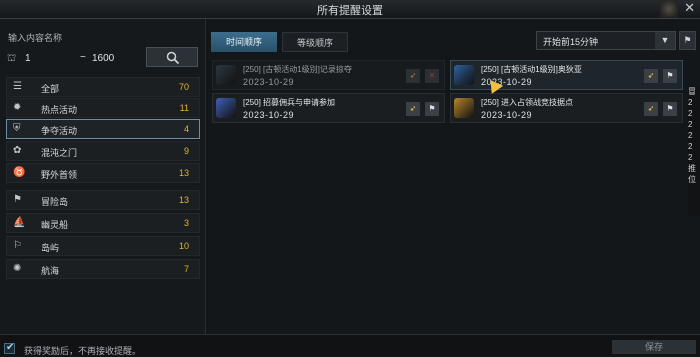  What do you see at coordinates (315, 42) in the screenshot?
I see `tab-level-order: 等级顺序` at bounding box center [315, 42].